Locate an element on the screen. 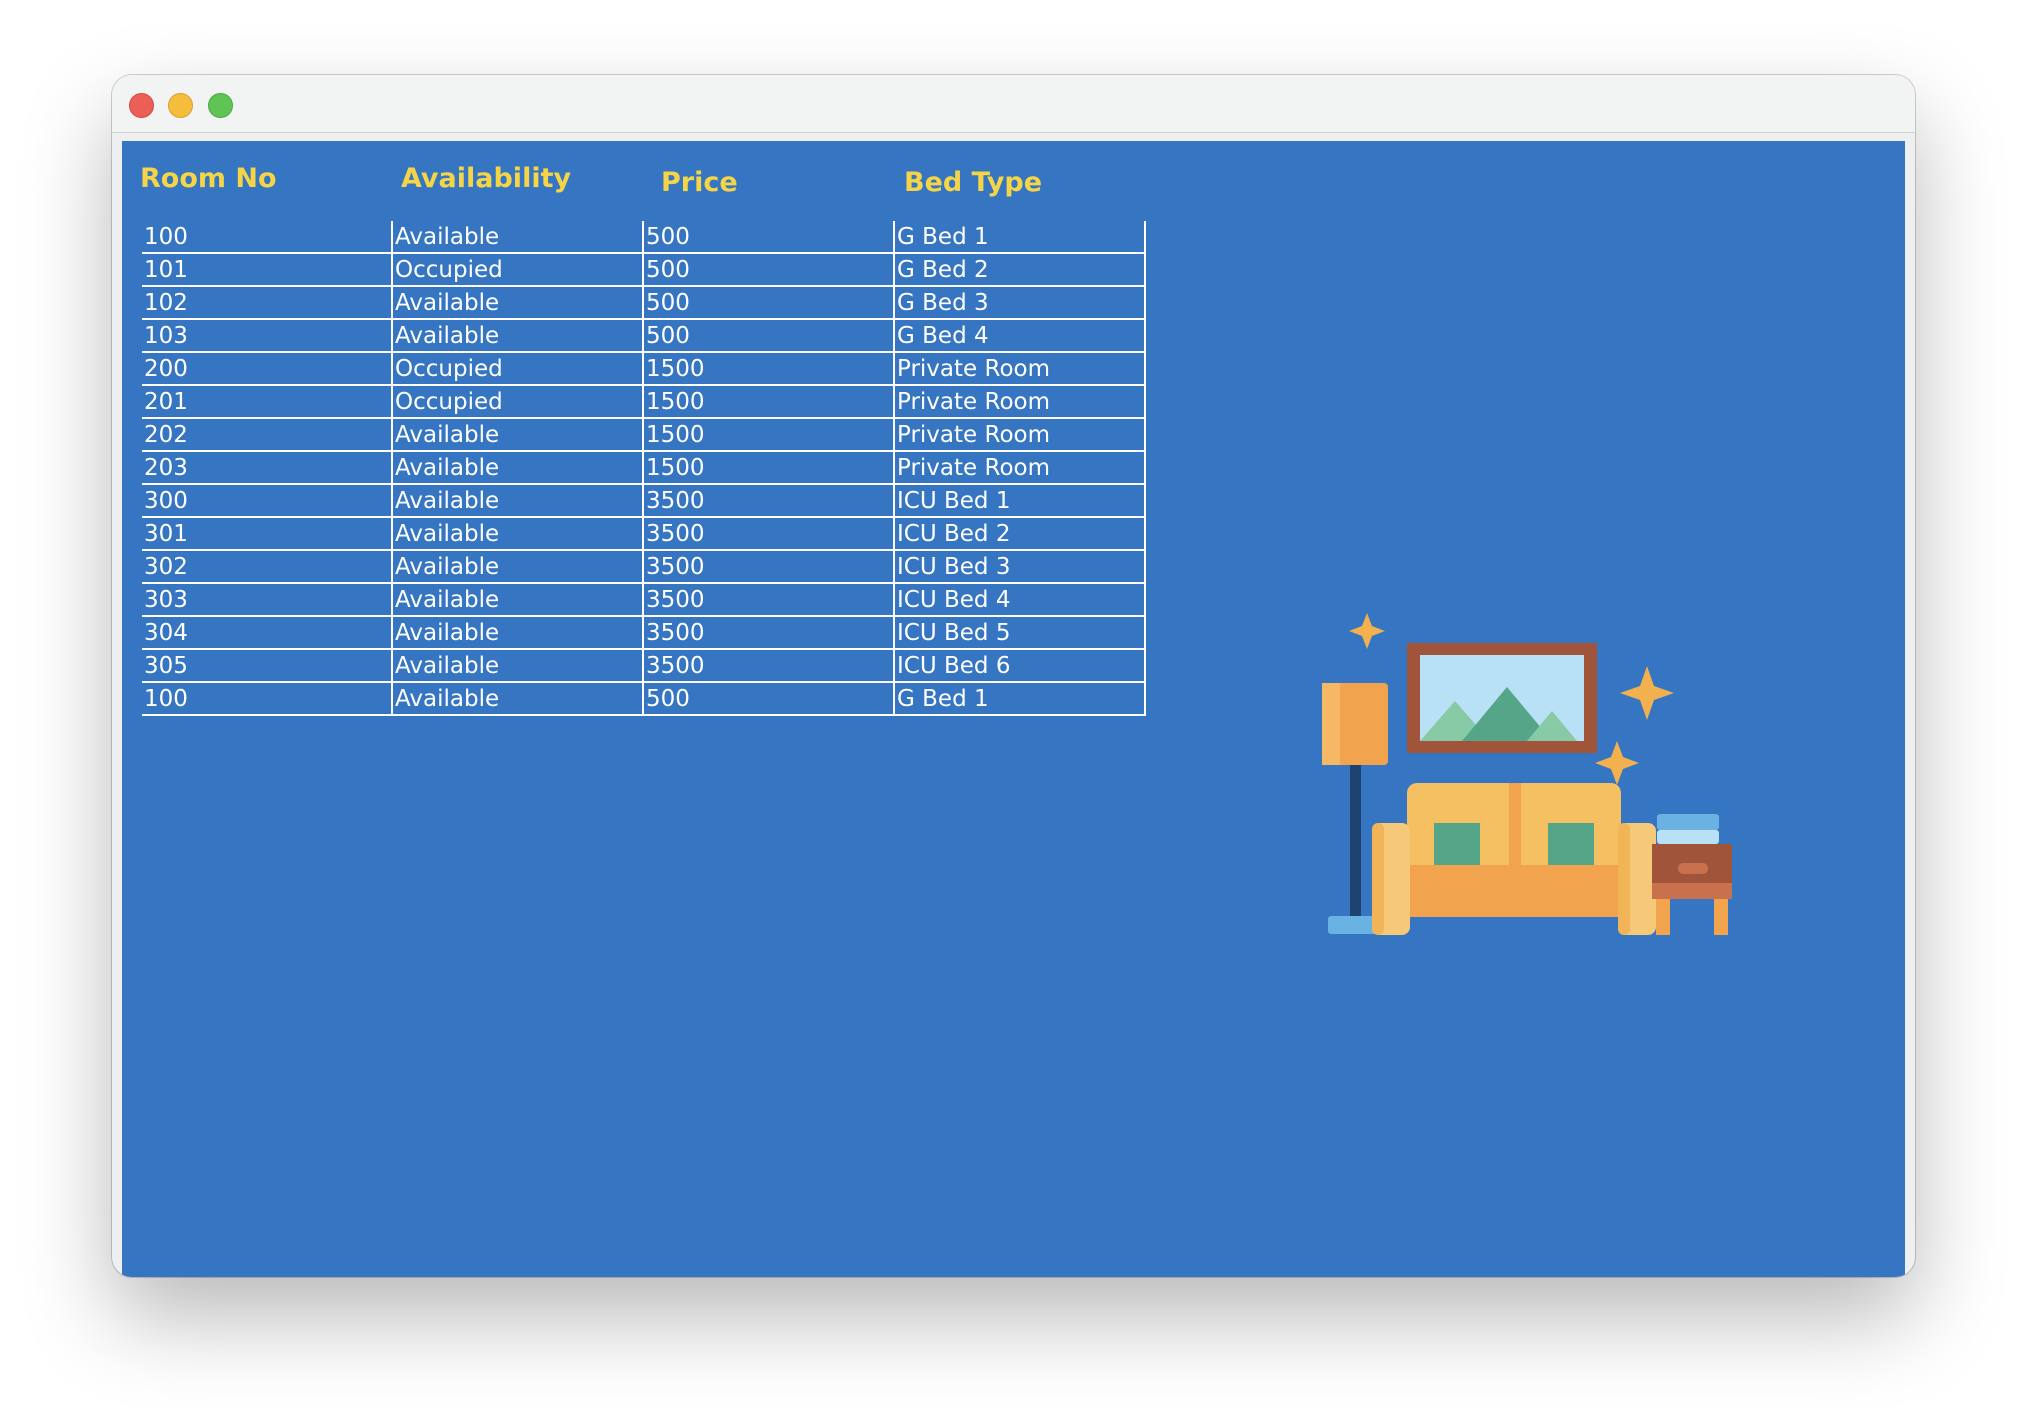  cell-bed-type: G Bed 4 is located at coordinates (1019, 336).